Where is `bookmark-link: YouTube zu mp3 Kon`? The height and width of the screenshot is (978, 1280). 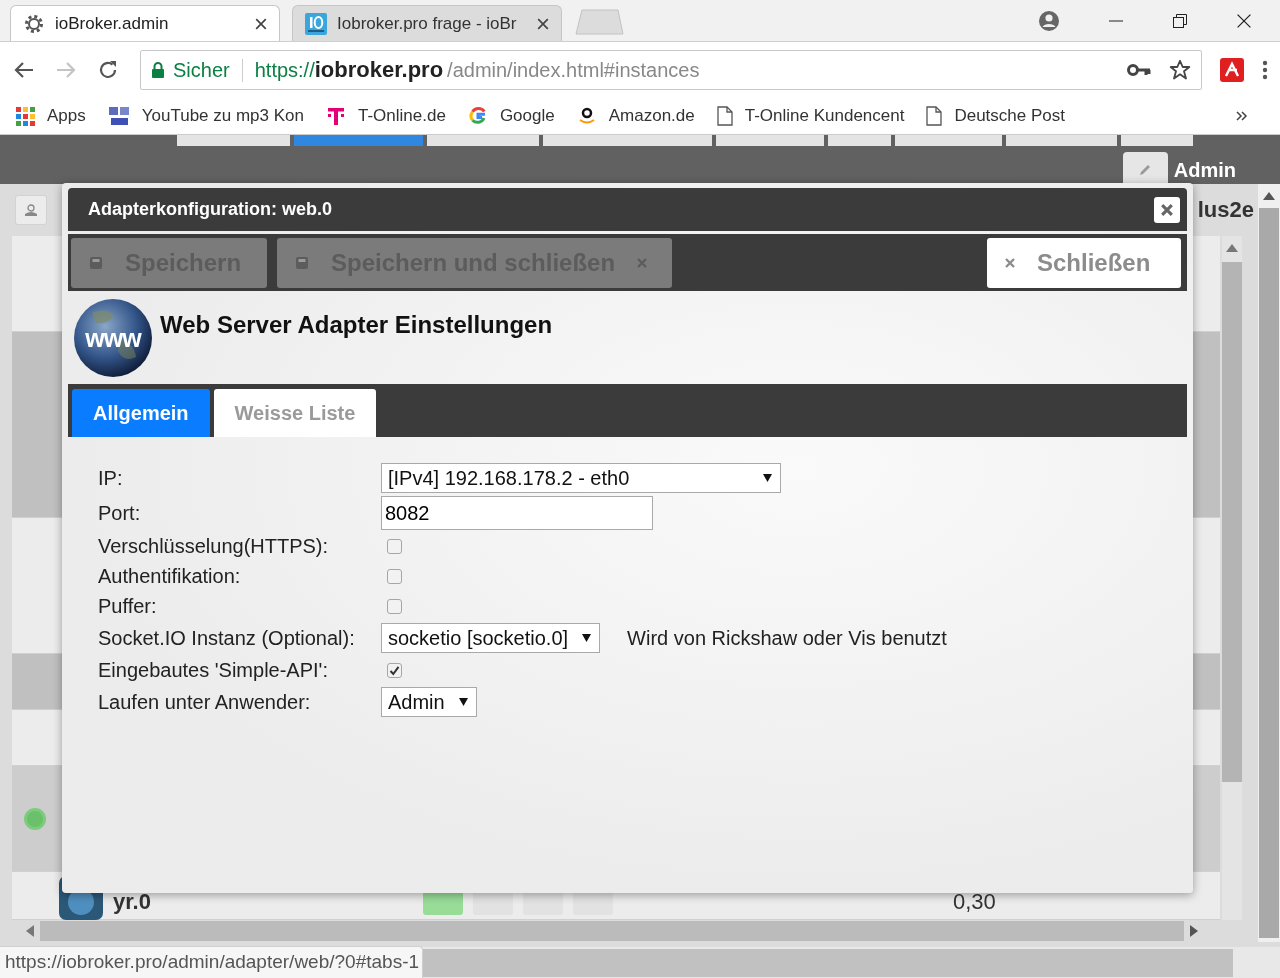 bookmark-link: YouTube zu mp3 Kon is located at coordinates (205, 116).